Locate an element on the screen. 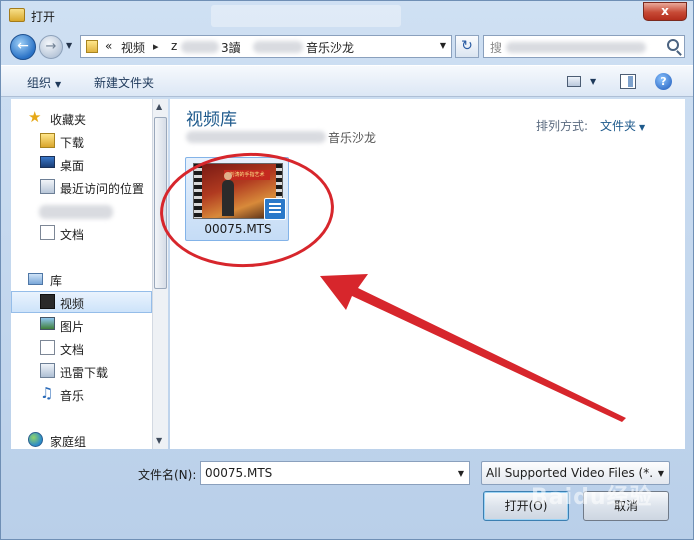 The width and height of the screenshot is (694, 540). organize-button: 组织 ▼ is located at coordinates (44, 82).